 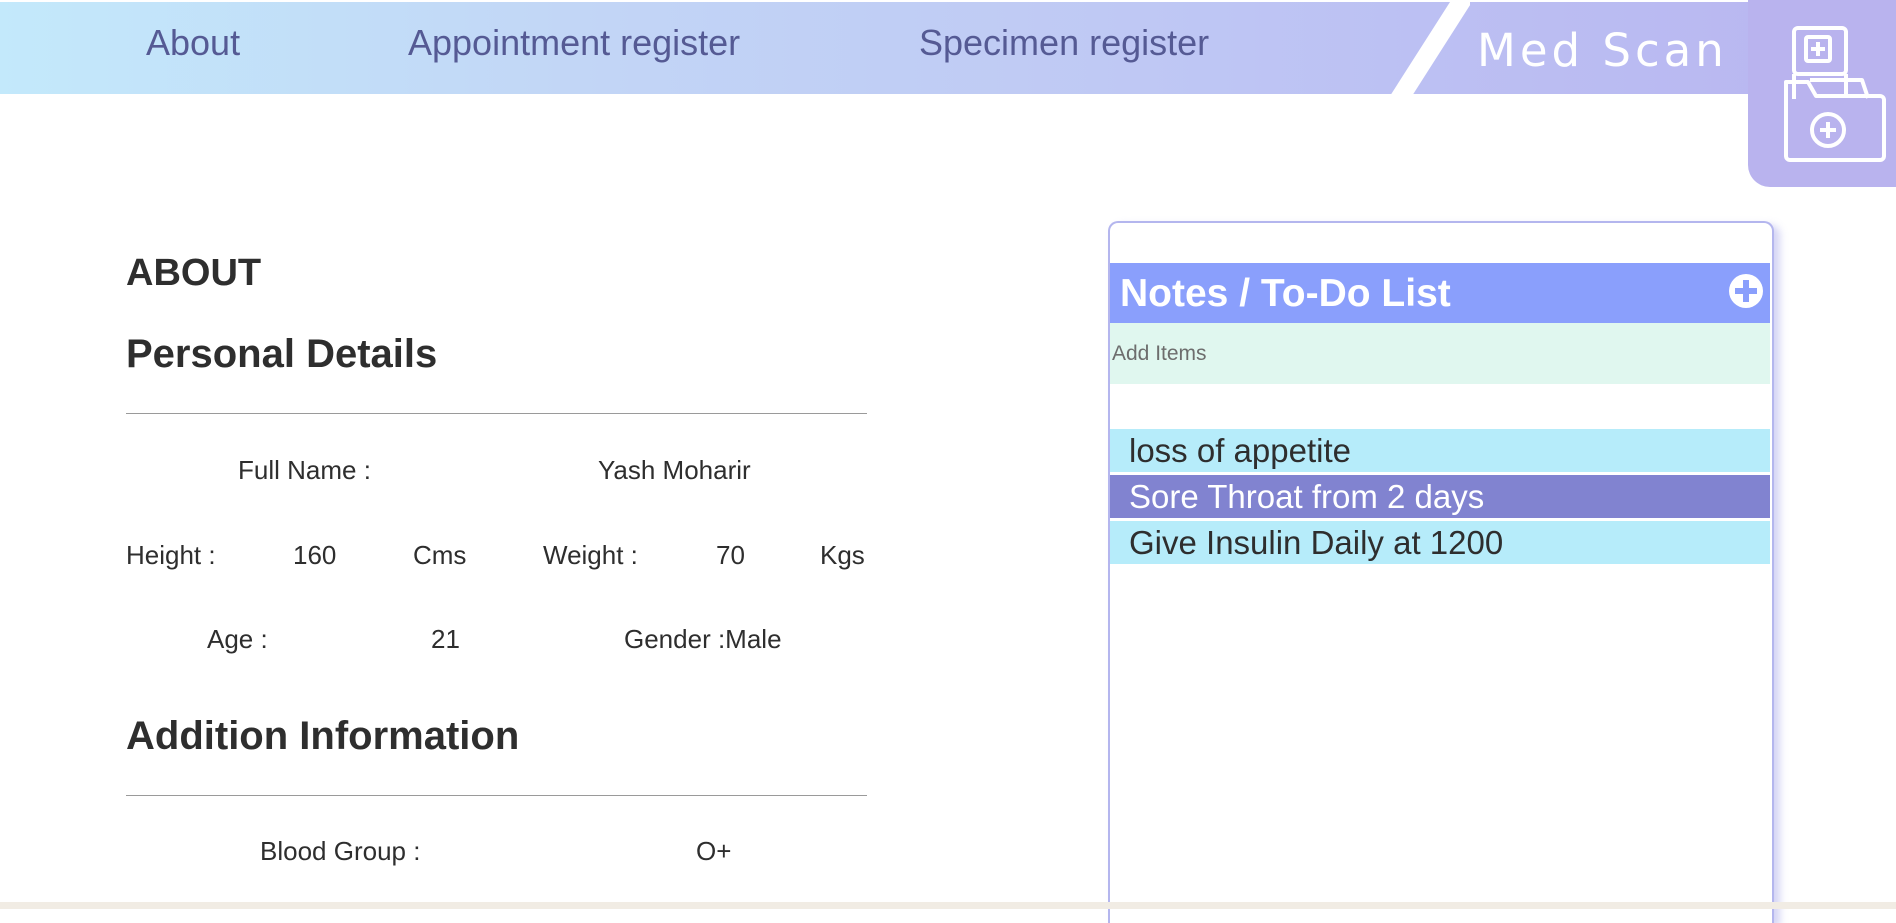 What do you see at coordinates (193, 43) in the screenshot?
I see `nav-about: About` at bounding box center [193, 43].